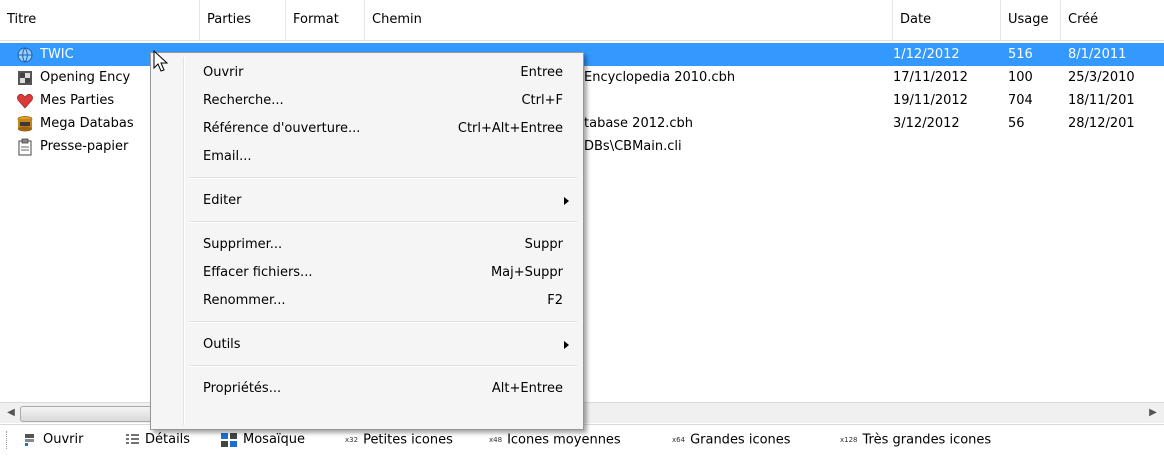 The height and width of the screenshot is (456, 1164). What do you see at coordinates (679, 440) in the screenshot?
I see `large-icons-size: x64` at bounding box center [679, 440].